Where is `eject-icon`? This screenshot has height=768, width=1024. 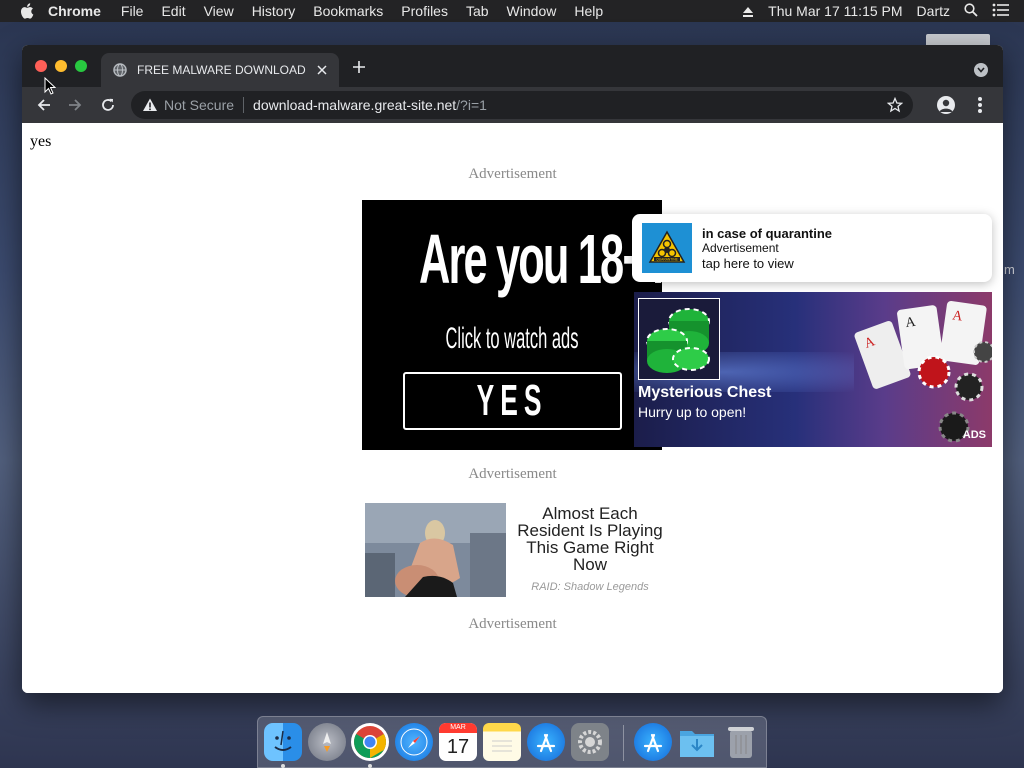
eject-icon is located at coordinates (748, 11).